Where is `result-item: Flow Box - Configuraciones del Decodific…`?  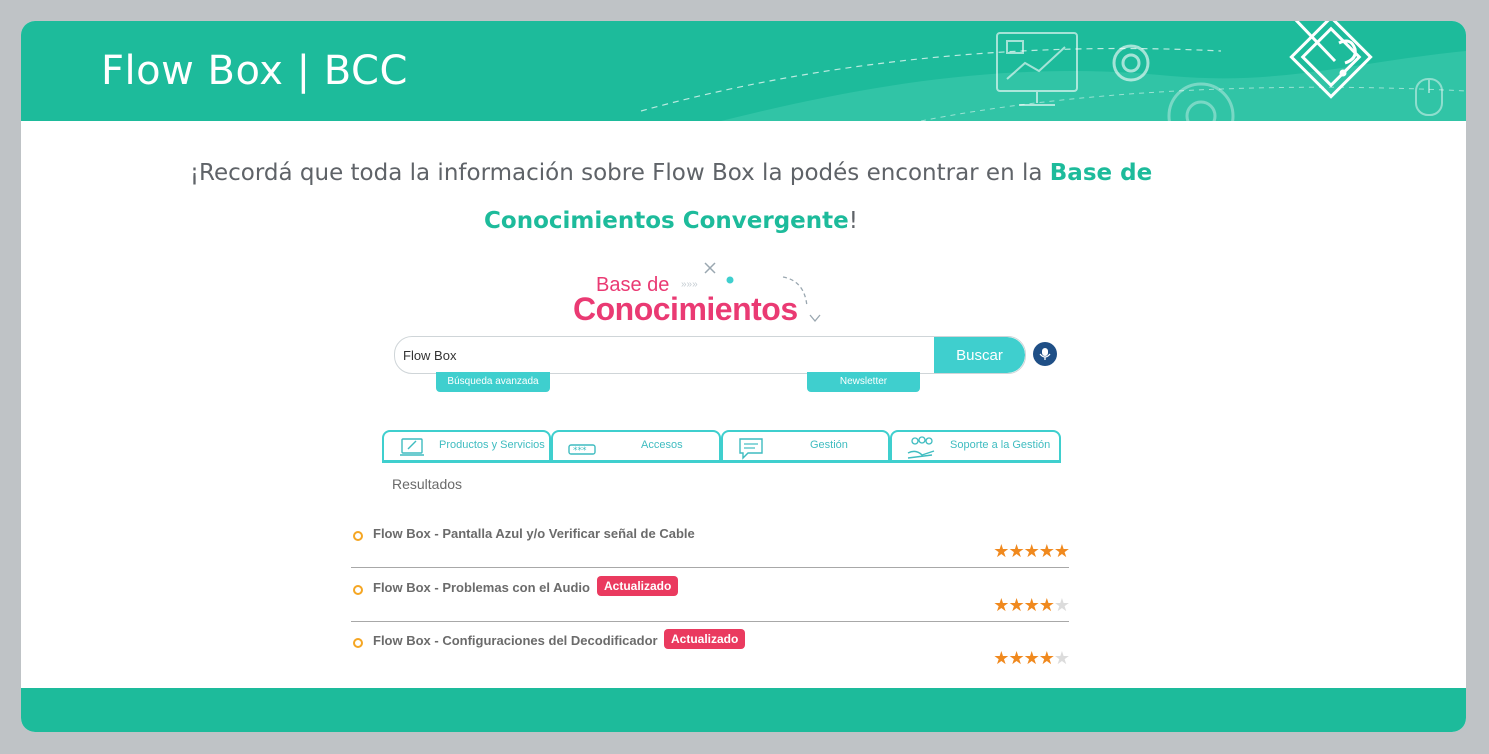 result-item: Flow Box - Configuraciones del Decodific… is located at coordinates (710, 656).